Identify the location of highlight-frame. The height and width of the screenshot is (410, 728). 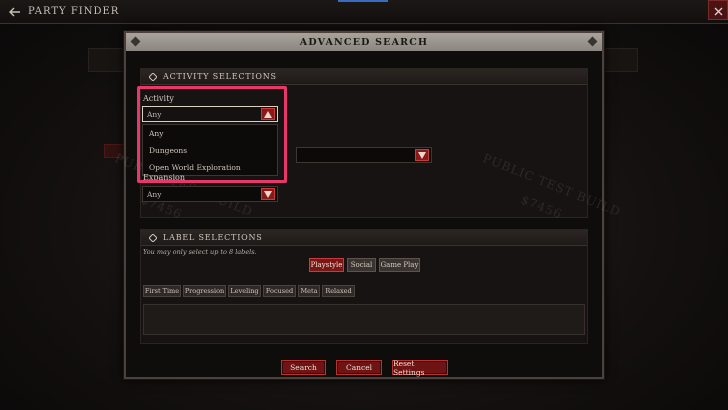
(212, 134).